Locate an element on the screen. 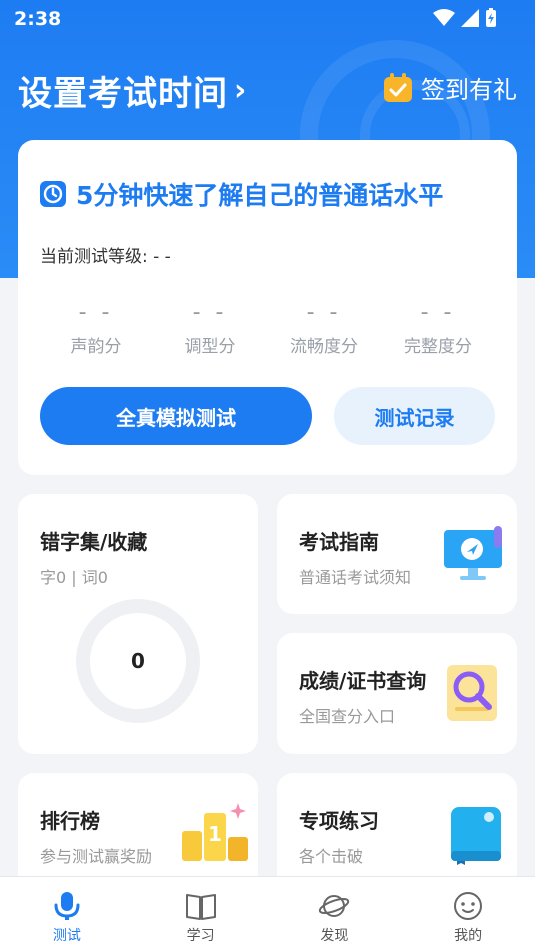  status-bar: 2:38 is located at coordinates (267, 18).